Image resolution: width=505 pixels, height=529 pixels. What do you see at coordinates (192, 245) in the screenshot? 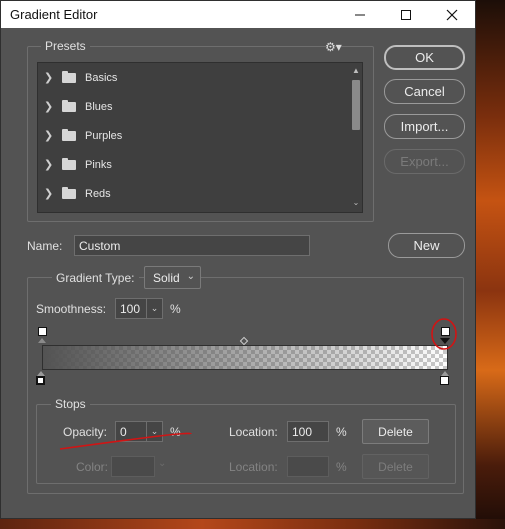
I see `name-field: Custom` at bounding box center [192, 245].